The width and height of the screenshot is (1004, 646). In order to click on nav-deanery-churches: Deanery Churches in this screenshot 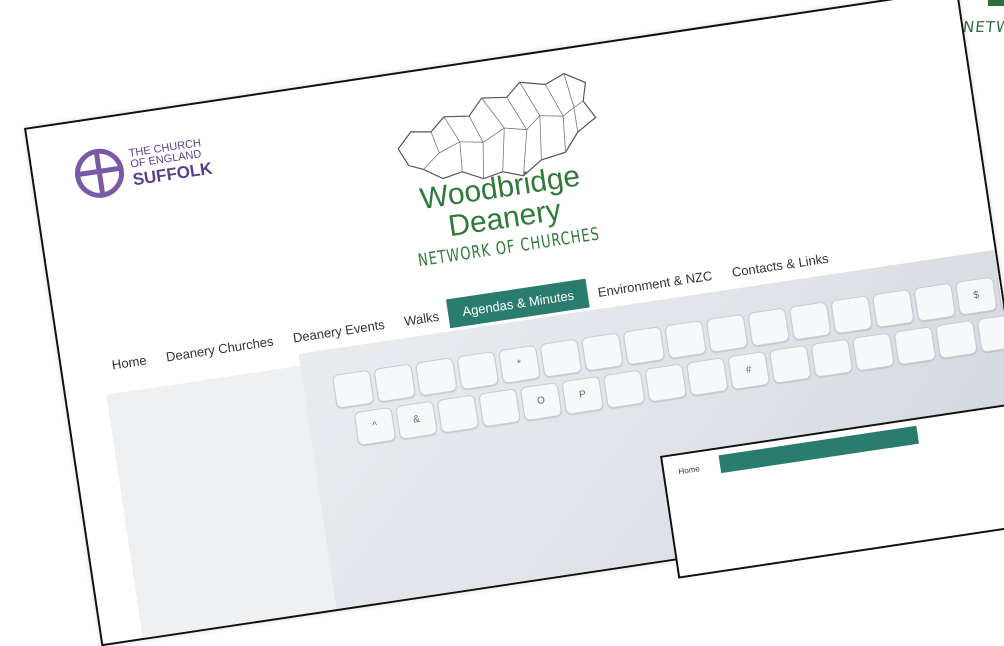, I will do `click(219, 349)`.